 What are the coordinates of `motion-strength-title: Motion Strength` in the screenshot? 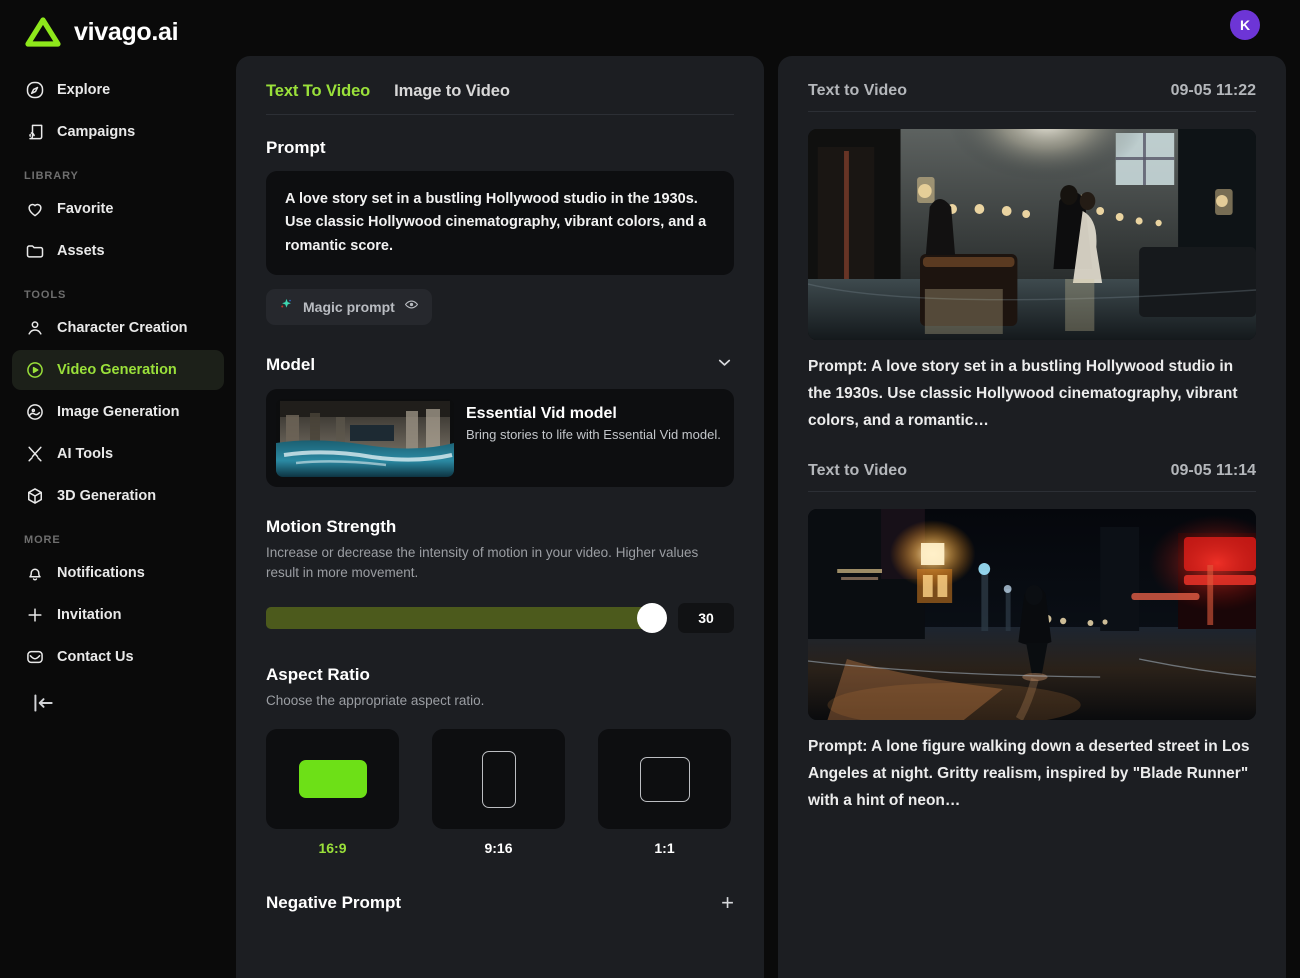 It's located at (331, 527).